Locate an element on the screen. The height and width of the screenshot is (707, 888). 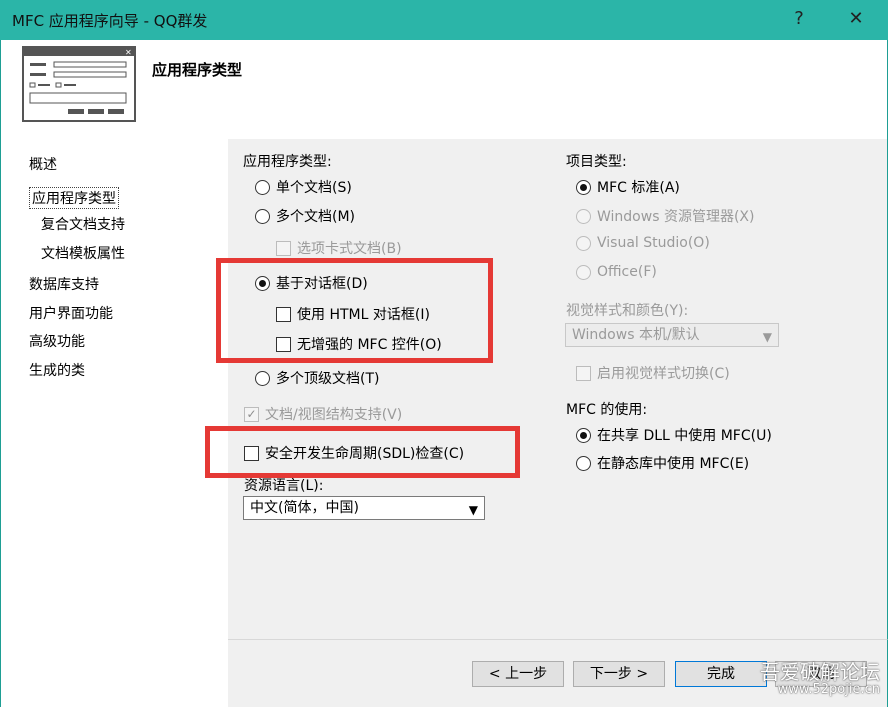
visual-style-value: Windows 本机/默认 is located at coordinates (636, 335).